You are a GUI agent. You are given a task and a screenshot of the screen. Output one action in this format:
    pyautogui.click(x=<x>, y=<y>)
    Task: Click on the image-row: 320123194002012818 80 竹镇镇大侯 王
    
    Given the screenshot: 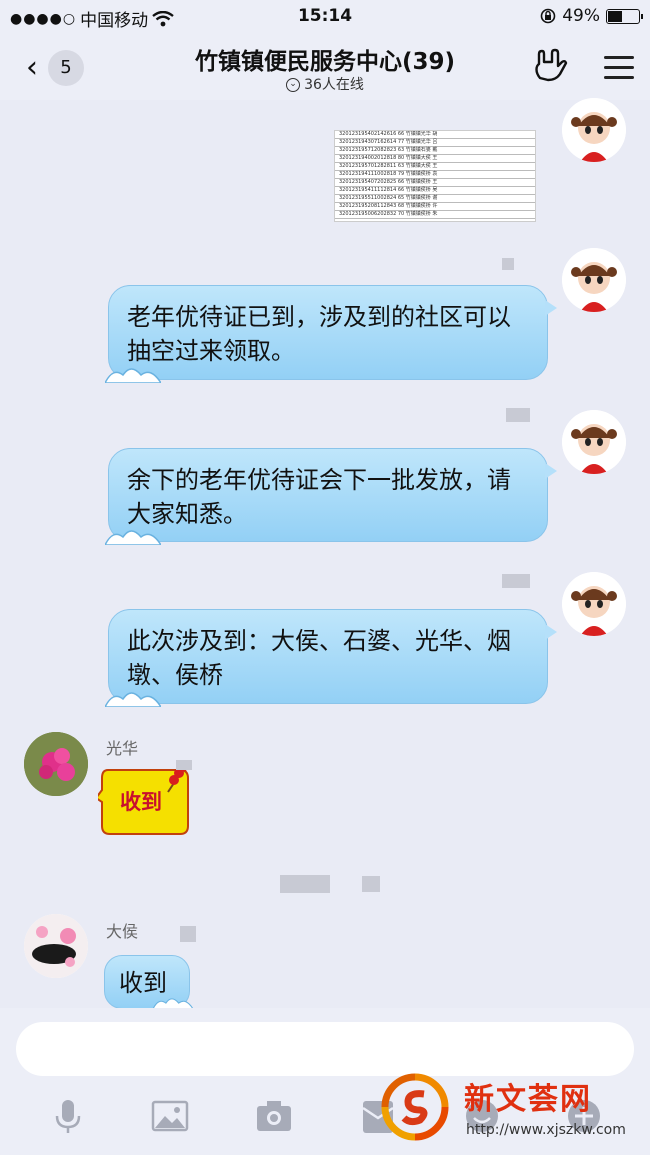 What is the action you would take?
    pyautogui.click(x=435, y=159)
    